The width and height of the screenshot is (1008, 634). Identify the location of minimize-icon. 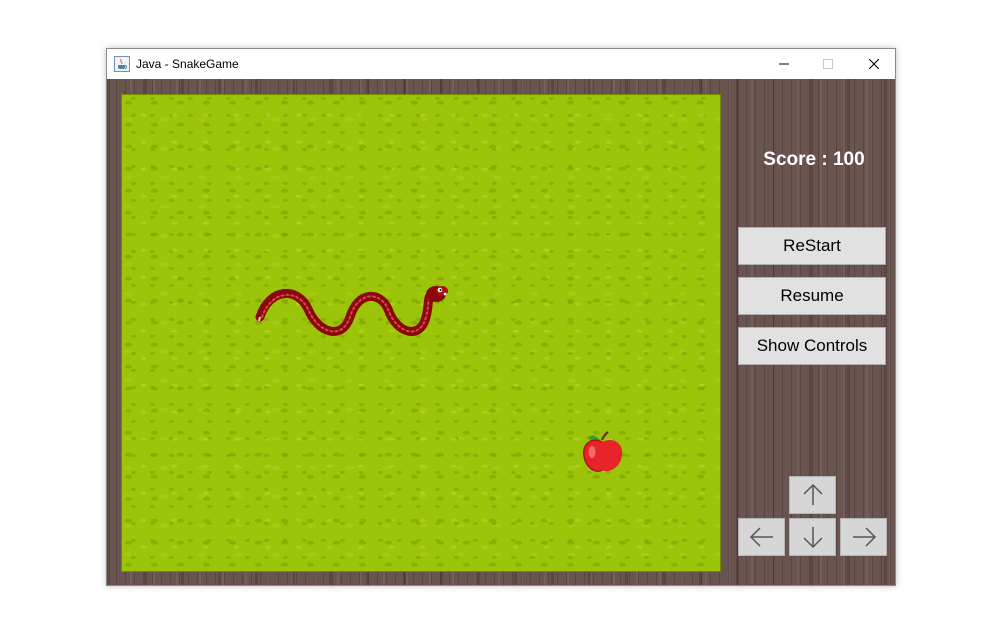
(784, 64).